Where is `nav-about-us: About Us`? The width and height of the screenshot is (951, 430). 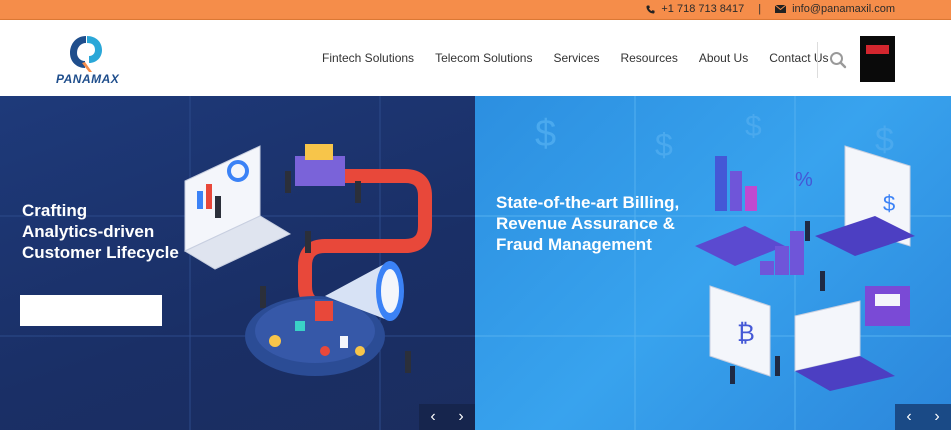 nav-about-us: About Us is located at coordinates (723, 58).